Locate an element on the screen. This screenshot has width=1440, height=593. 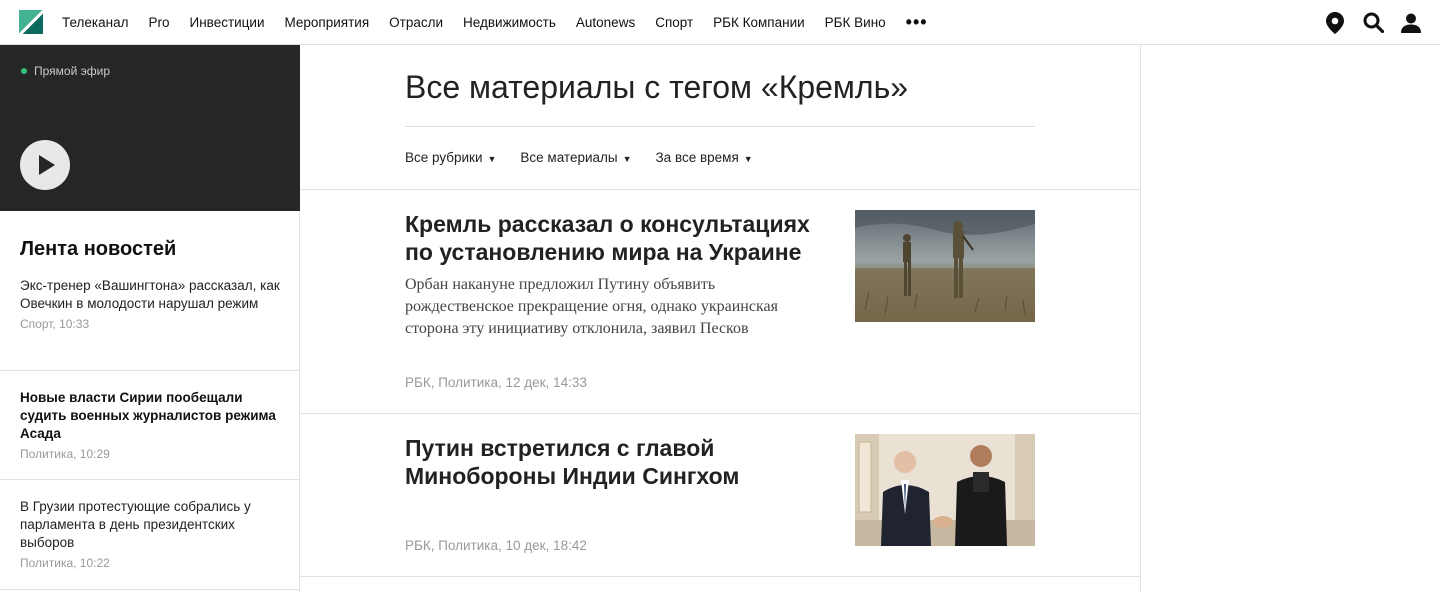
nav-item-meropriyatiya: Мероприятия is located at coordinates (327, 22).